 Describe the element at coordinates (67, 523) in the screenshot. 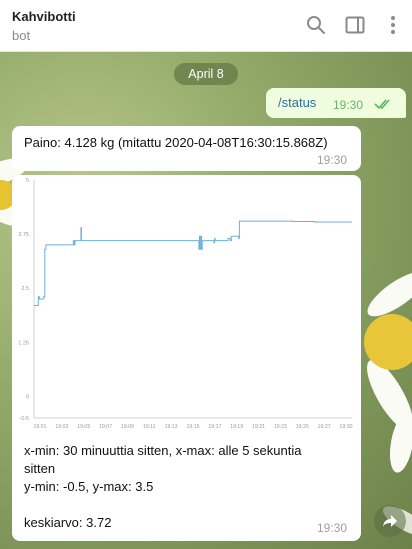

I see `stats-line-average: keskiarvo: 3.72` at that location.